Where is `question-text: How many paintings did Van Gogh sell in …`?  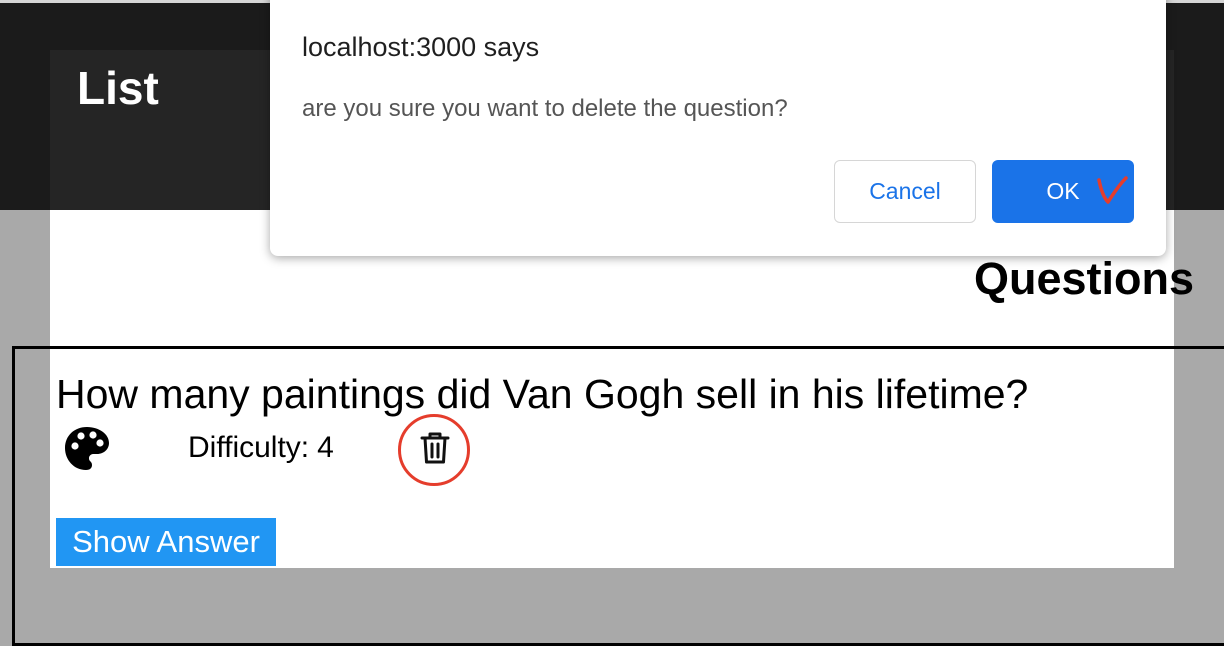 question-text: How many paintings did Van Gogh sell in … is located at coordinates (542, 394).